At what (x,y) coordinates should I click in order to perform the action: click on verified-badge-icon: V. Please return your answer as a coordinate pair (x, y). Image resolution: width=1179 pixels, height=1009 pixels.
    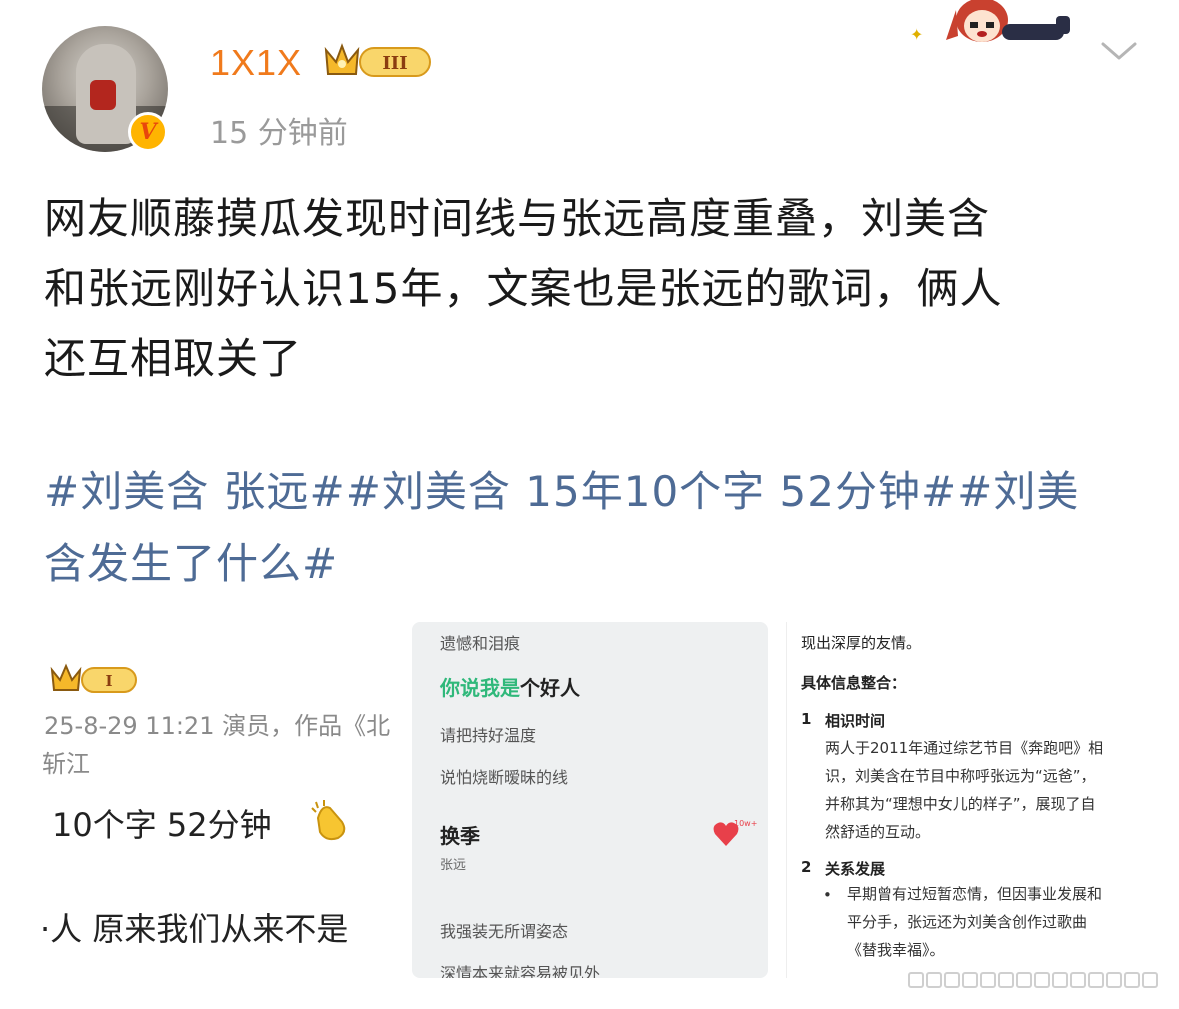
    Looking at the image, I should click on (148, 132).